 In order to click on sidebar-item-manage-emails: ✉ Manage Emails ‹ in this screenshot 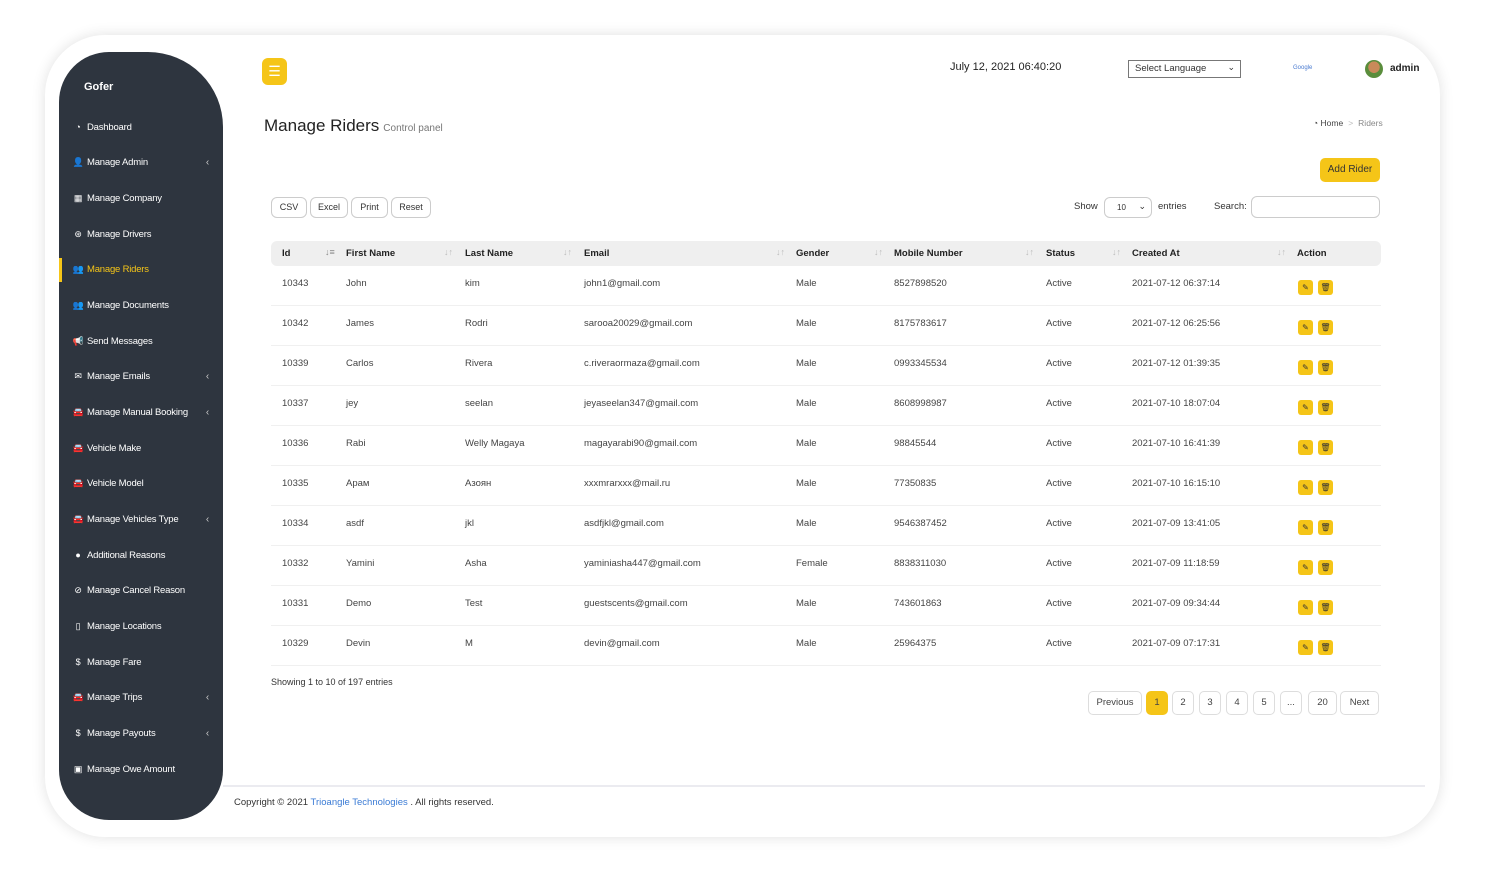, I will do `click(141, 377)`.